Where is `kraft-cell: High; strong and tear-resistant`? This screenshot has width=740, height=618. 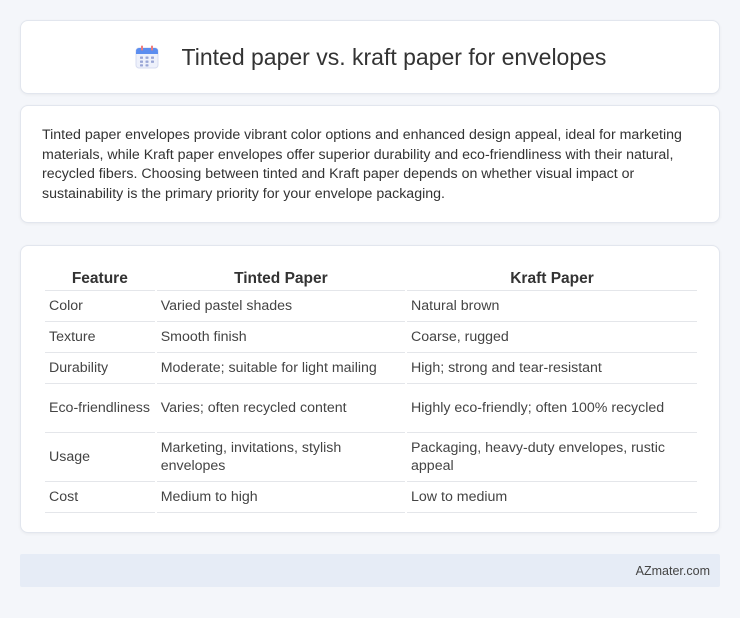
kraft-cell: High; strong and tear-resistant is located at coordinates (552, 368).